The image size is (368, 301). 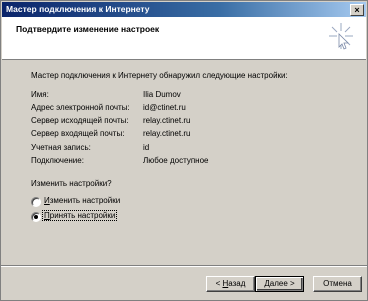 I want to click on setting-value: id, so click(x=146, y=147).